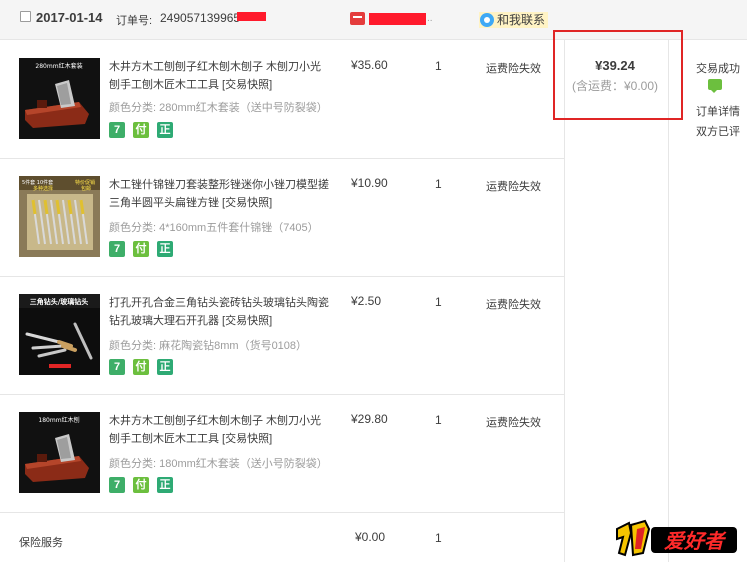 The width and height of the screenshot is (747, 562). I want to click on order-total: ¥39.24, so click(615, 65).